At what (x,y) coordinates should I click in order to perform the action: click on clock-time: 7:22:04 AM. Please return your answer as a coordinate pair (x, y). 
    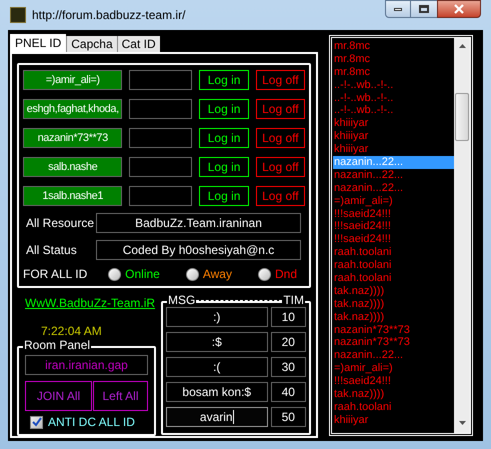
    Looking at the image, I should click on (72, 331).